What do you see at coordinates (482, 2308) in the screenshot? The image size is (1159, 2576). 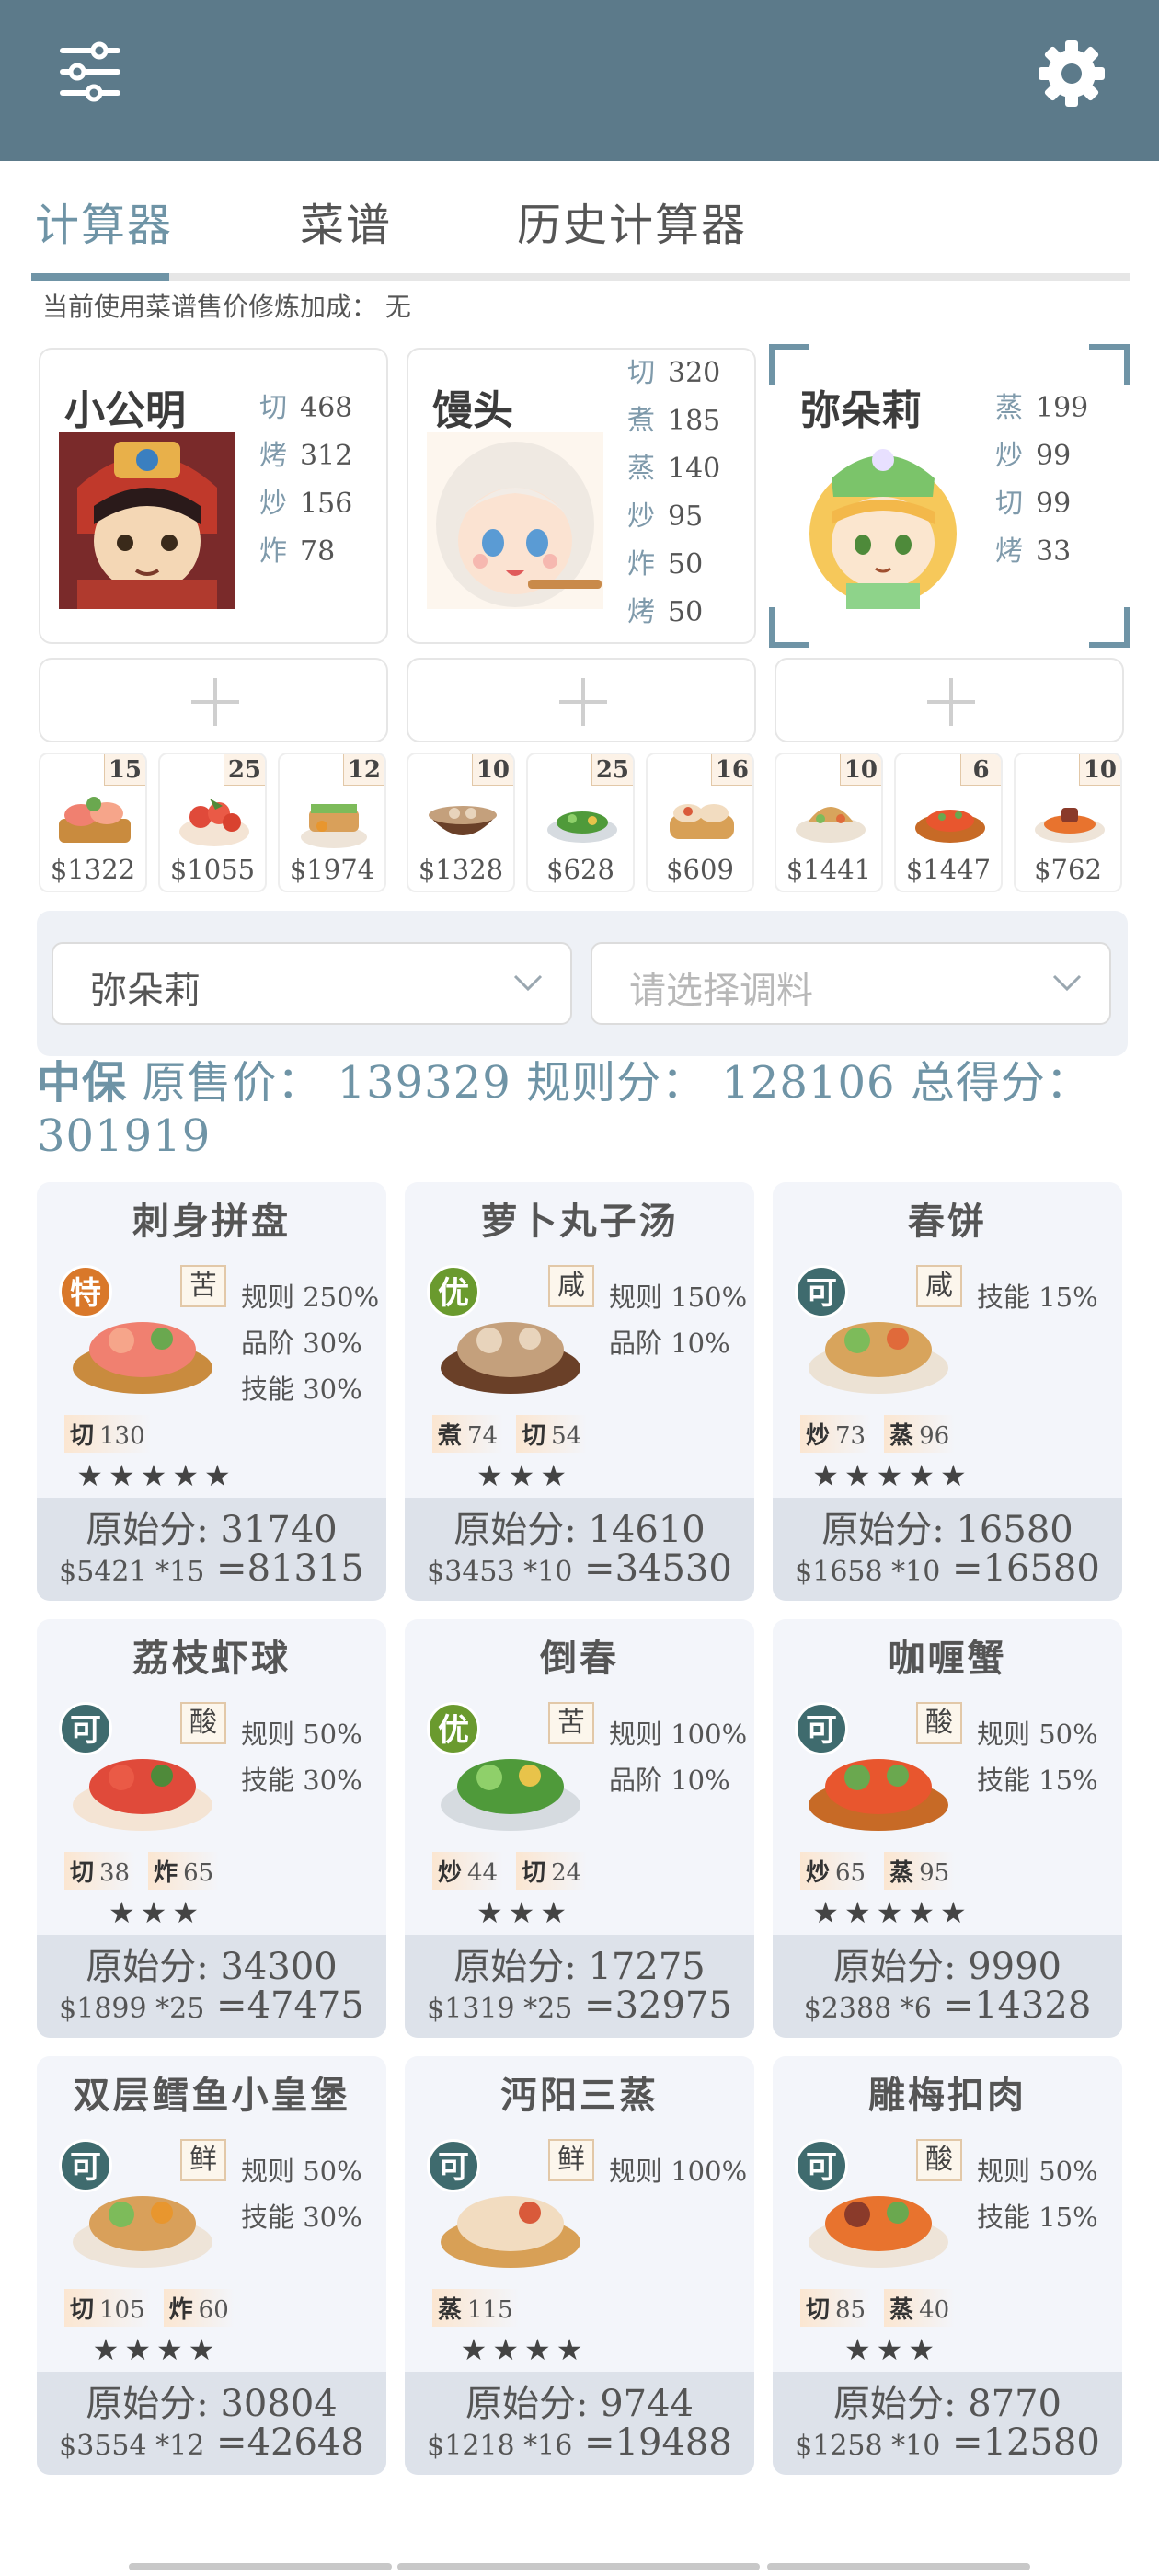 I see `skill-requirements: 蒸 115` at bounding box center [482, 2308].